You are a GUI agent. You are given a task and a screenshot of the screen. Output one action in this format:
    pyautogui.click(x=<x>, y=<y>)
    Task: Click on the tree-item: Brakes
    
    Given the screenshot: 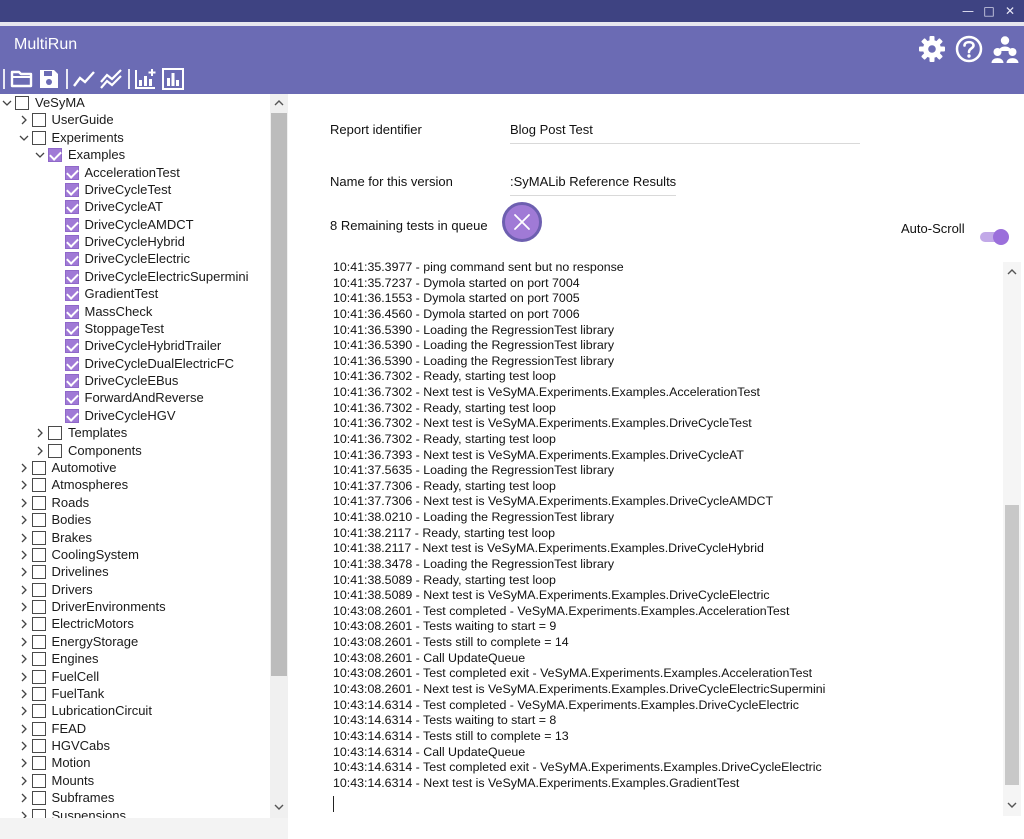 What is the action you would take?
    pyautogui.click(x=135, y=538)
    